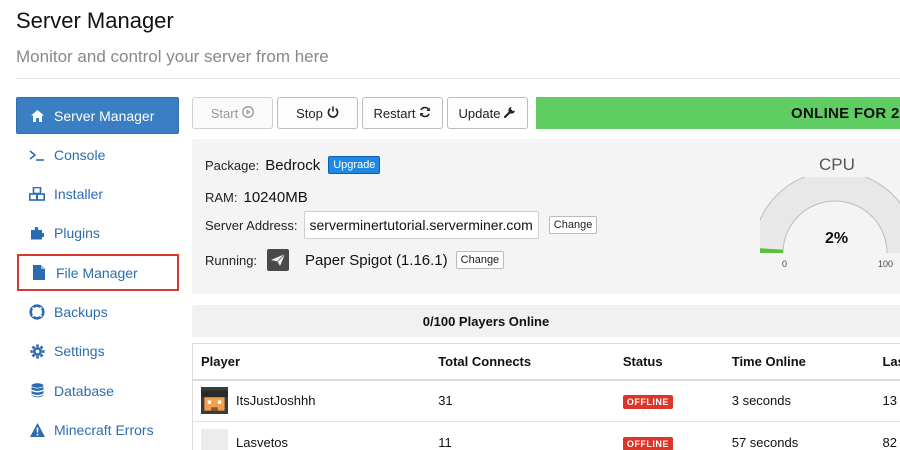  What do you see at coordinates (37, 155) in the screenshot?
I see `terminal-icon` at bounding box center [37, 155].